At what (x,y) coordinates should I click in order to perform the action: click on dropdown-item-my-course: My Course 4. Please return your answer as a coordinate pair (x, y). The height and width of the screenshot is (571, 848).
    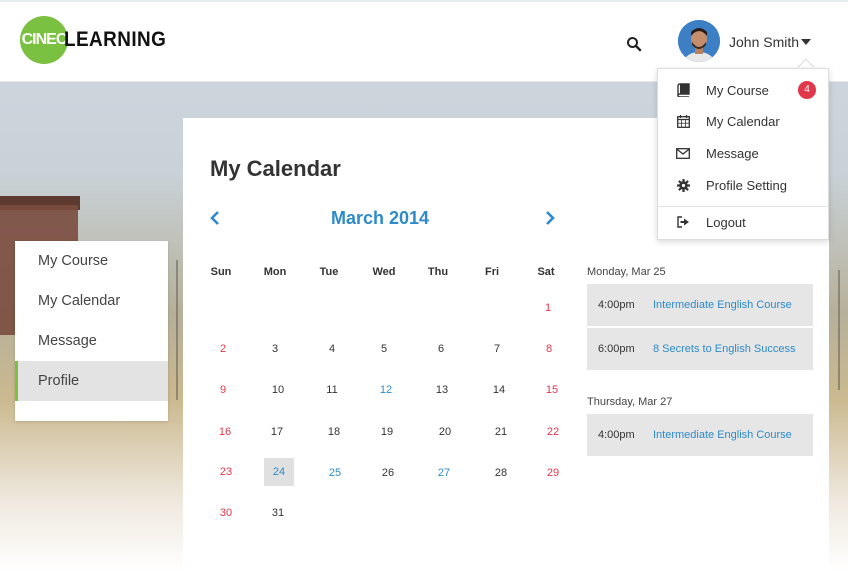
    Looking at the image, I should click on (743, 90).